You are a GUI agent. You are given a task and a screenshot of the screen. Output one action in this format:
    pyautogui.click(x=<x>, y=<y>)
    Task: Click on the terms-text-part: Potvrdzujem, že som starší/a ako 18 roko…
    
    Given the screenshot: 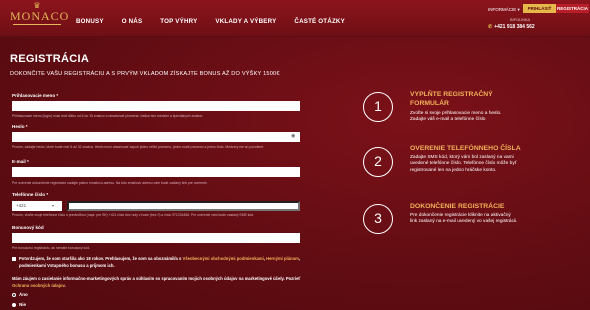 What is the action you would take?
    pyautogui.click(x=101, y=258)
    